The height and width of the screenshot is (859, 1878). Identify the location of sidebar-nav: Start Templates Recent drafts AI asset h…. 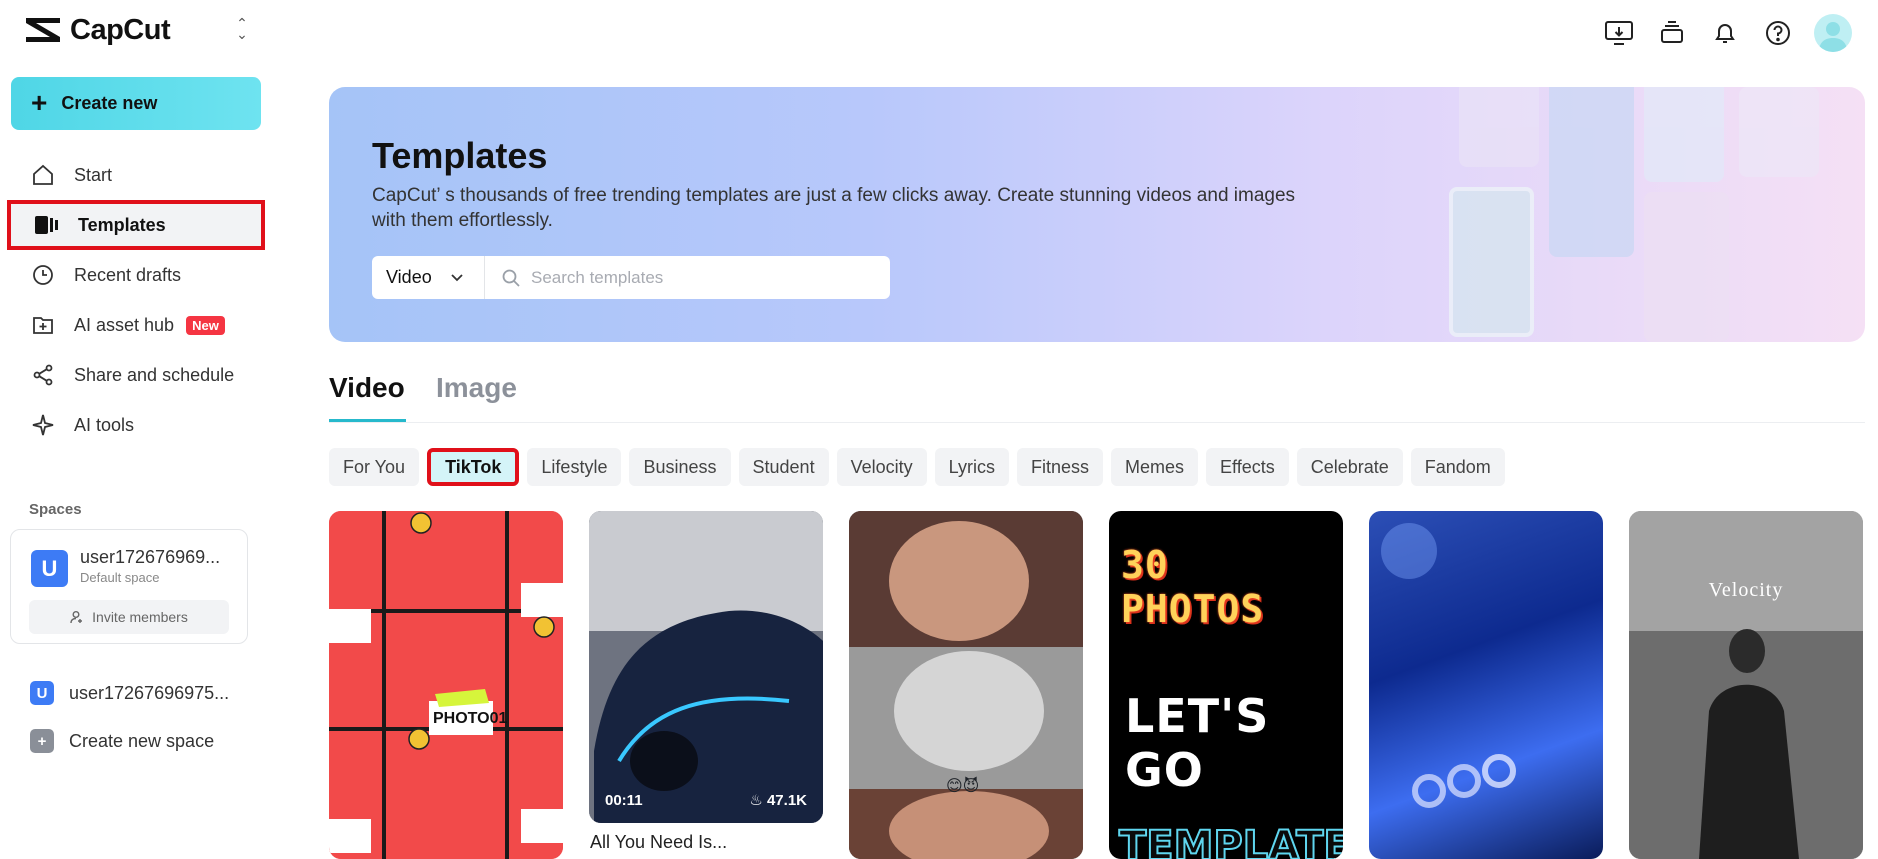
(136, 300).